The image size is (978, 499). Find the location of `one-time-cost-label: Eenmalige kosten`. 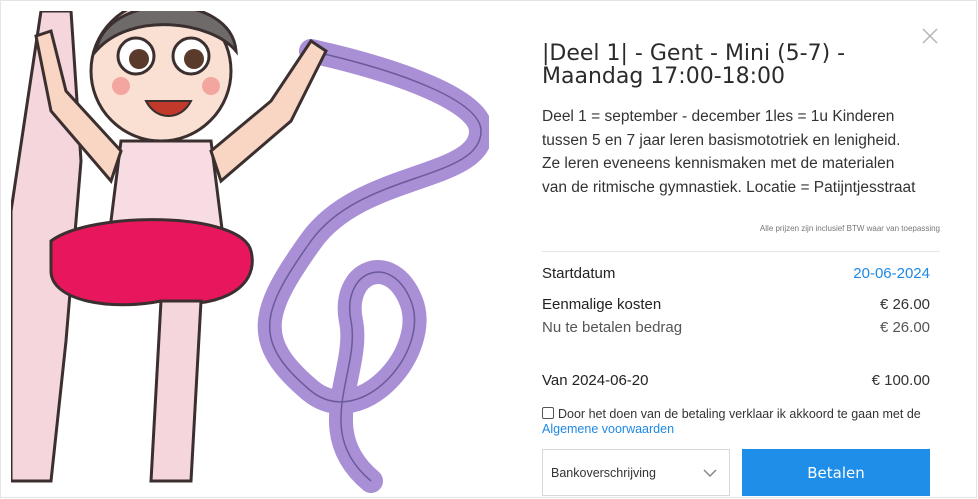

one-time-cost-label: Eenmalige kosten is located at coordinates (602, 304).